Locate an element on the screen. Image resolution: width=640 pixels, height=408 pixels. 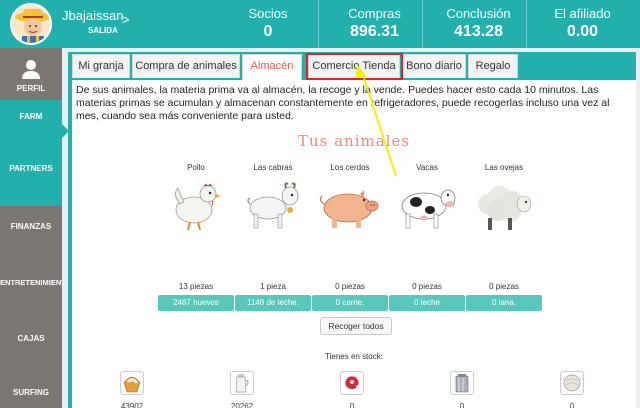
stat-value: 0.00 is located at coordinates (582, 31).